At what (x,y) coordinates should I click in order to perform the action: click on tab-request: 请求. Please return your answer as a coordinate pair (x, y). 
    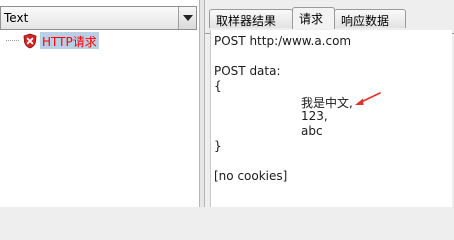
    Looking at the image, I should click on (313, 18).